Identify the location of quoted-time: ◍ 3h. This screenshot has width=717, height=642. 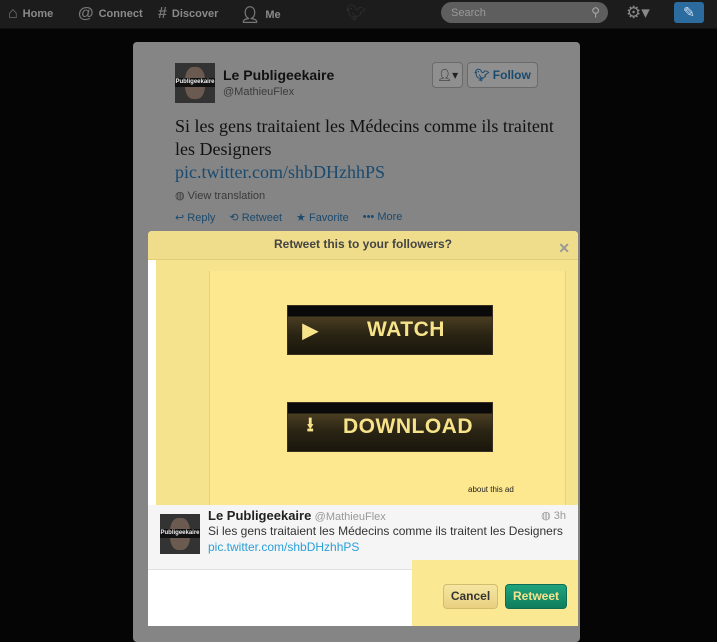
(553, 516).